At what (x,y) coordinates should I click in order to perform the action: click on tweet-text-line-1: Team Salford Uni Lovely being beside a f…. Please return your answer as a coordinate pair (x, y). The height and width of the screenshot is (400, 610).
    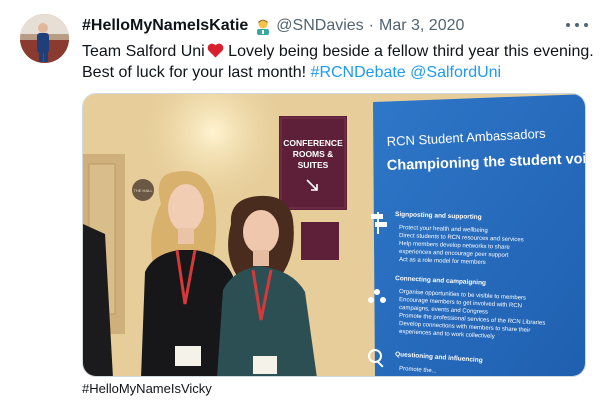
    Looking at the image, I should click on (342, 51).